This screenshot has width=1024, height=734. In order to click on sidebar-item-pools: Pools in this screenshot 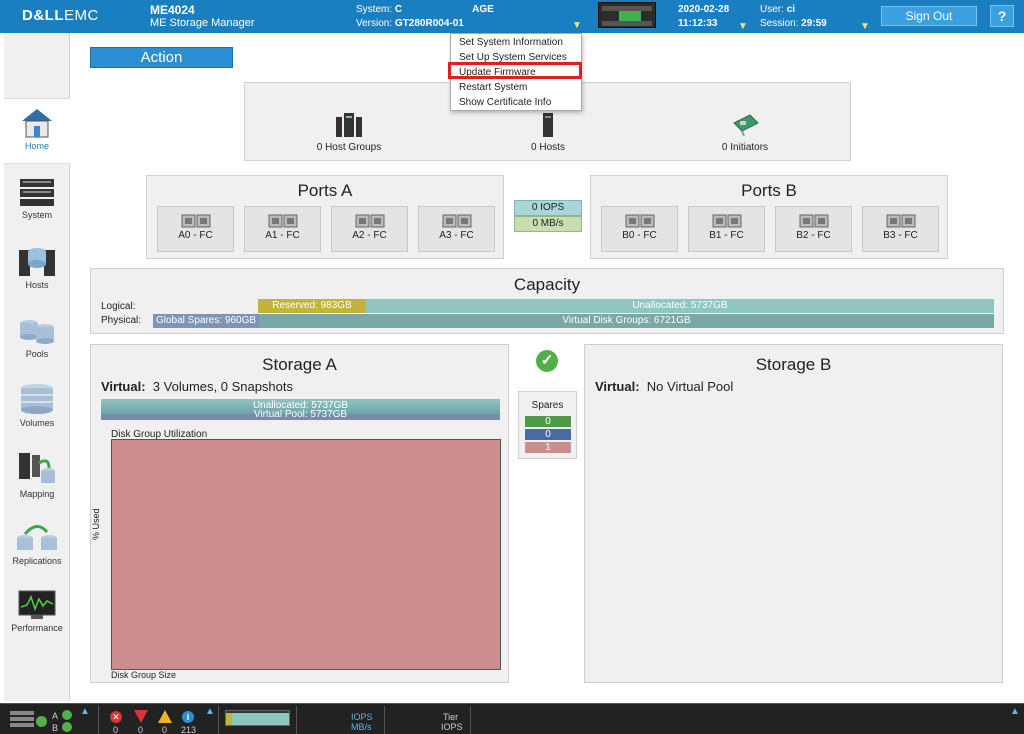, I will do `click(37, 338)`.